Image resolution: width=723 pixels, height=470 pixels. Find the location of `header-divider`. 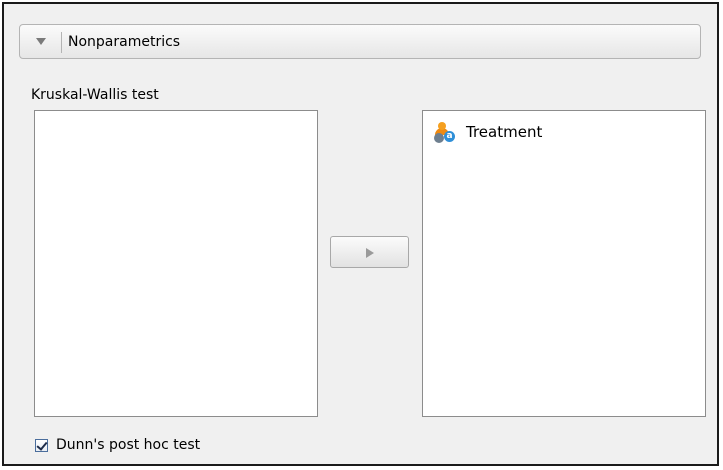

header-divider is located at coordinates (61, 42).